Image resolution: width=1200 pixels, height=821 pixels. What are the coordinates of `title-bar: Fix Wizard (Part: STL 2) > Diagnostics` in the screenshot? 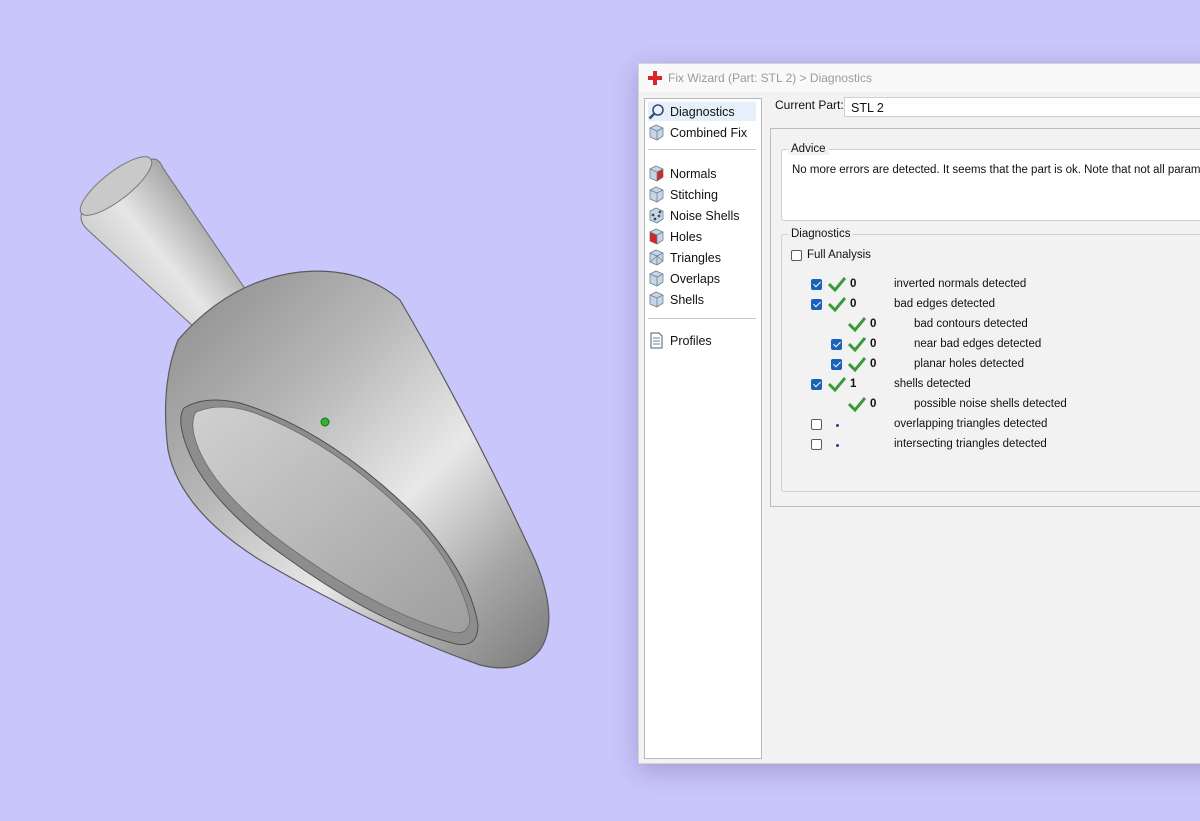 It's located at (919, 78).